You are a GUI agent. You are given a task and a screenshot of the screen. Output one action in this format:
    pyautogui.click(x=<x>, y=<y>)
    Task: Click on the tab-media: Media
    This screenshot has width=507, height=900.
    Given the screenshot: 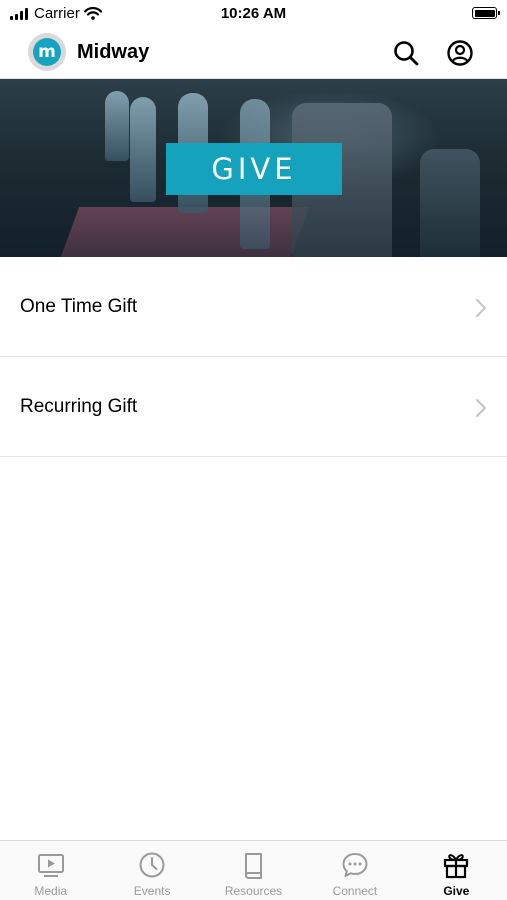 What is the action you would take?
    pyautogui.click(x=50, y=870)
    